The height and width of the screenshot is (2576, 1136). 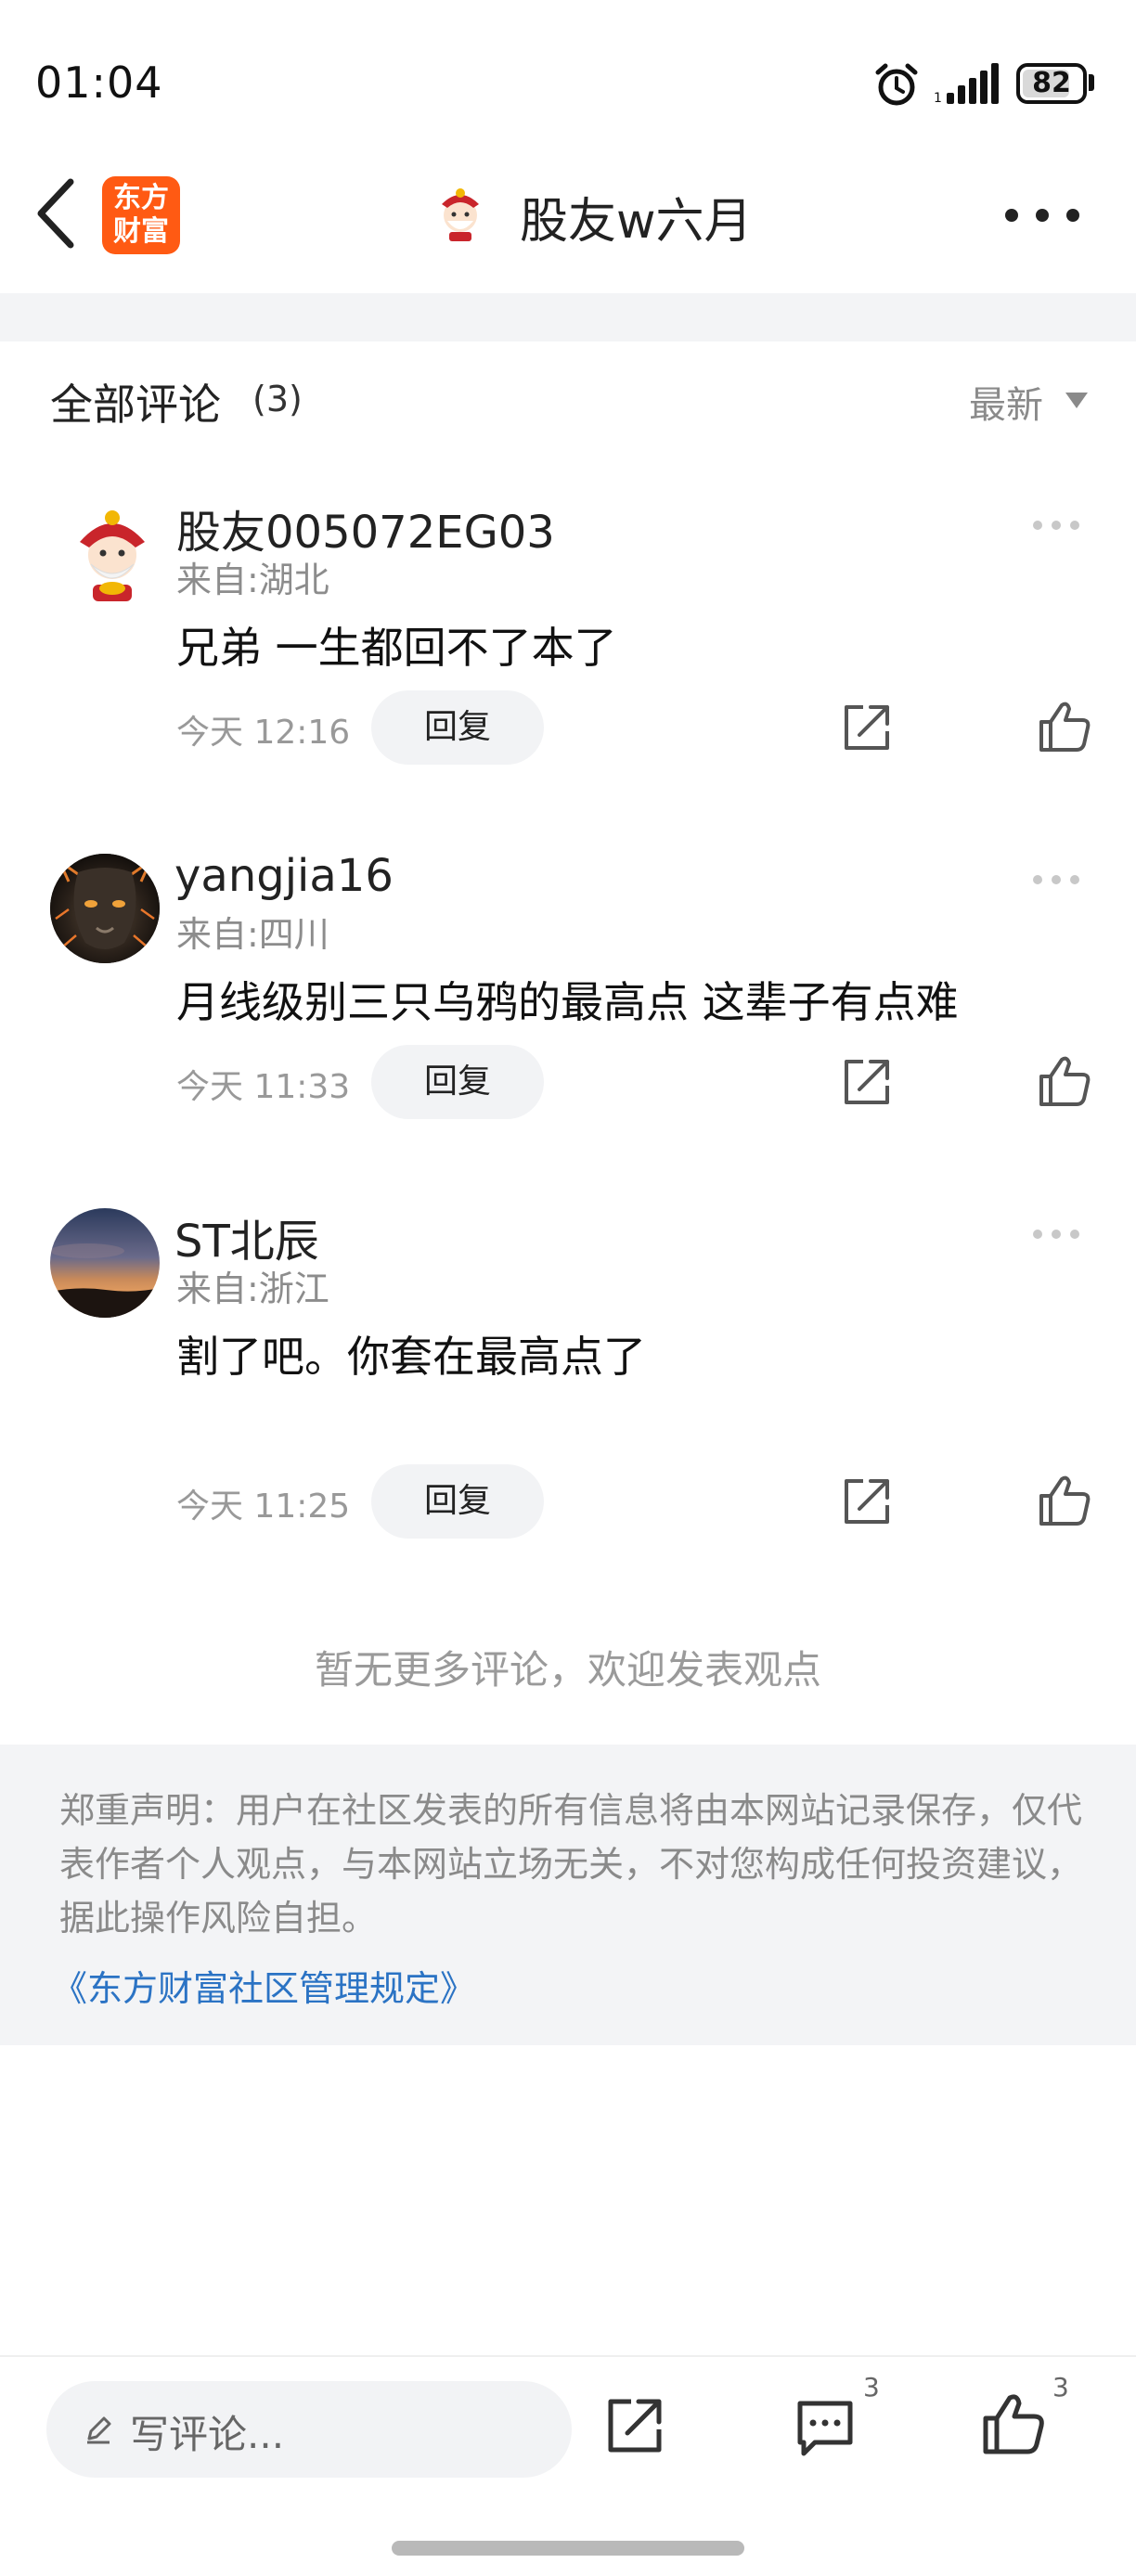 What do you see at coordinates (141, 198) in the screenshot?
I see `app-logo-line1: 东方` at bounding box center [141, 198].